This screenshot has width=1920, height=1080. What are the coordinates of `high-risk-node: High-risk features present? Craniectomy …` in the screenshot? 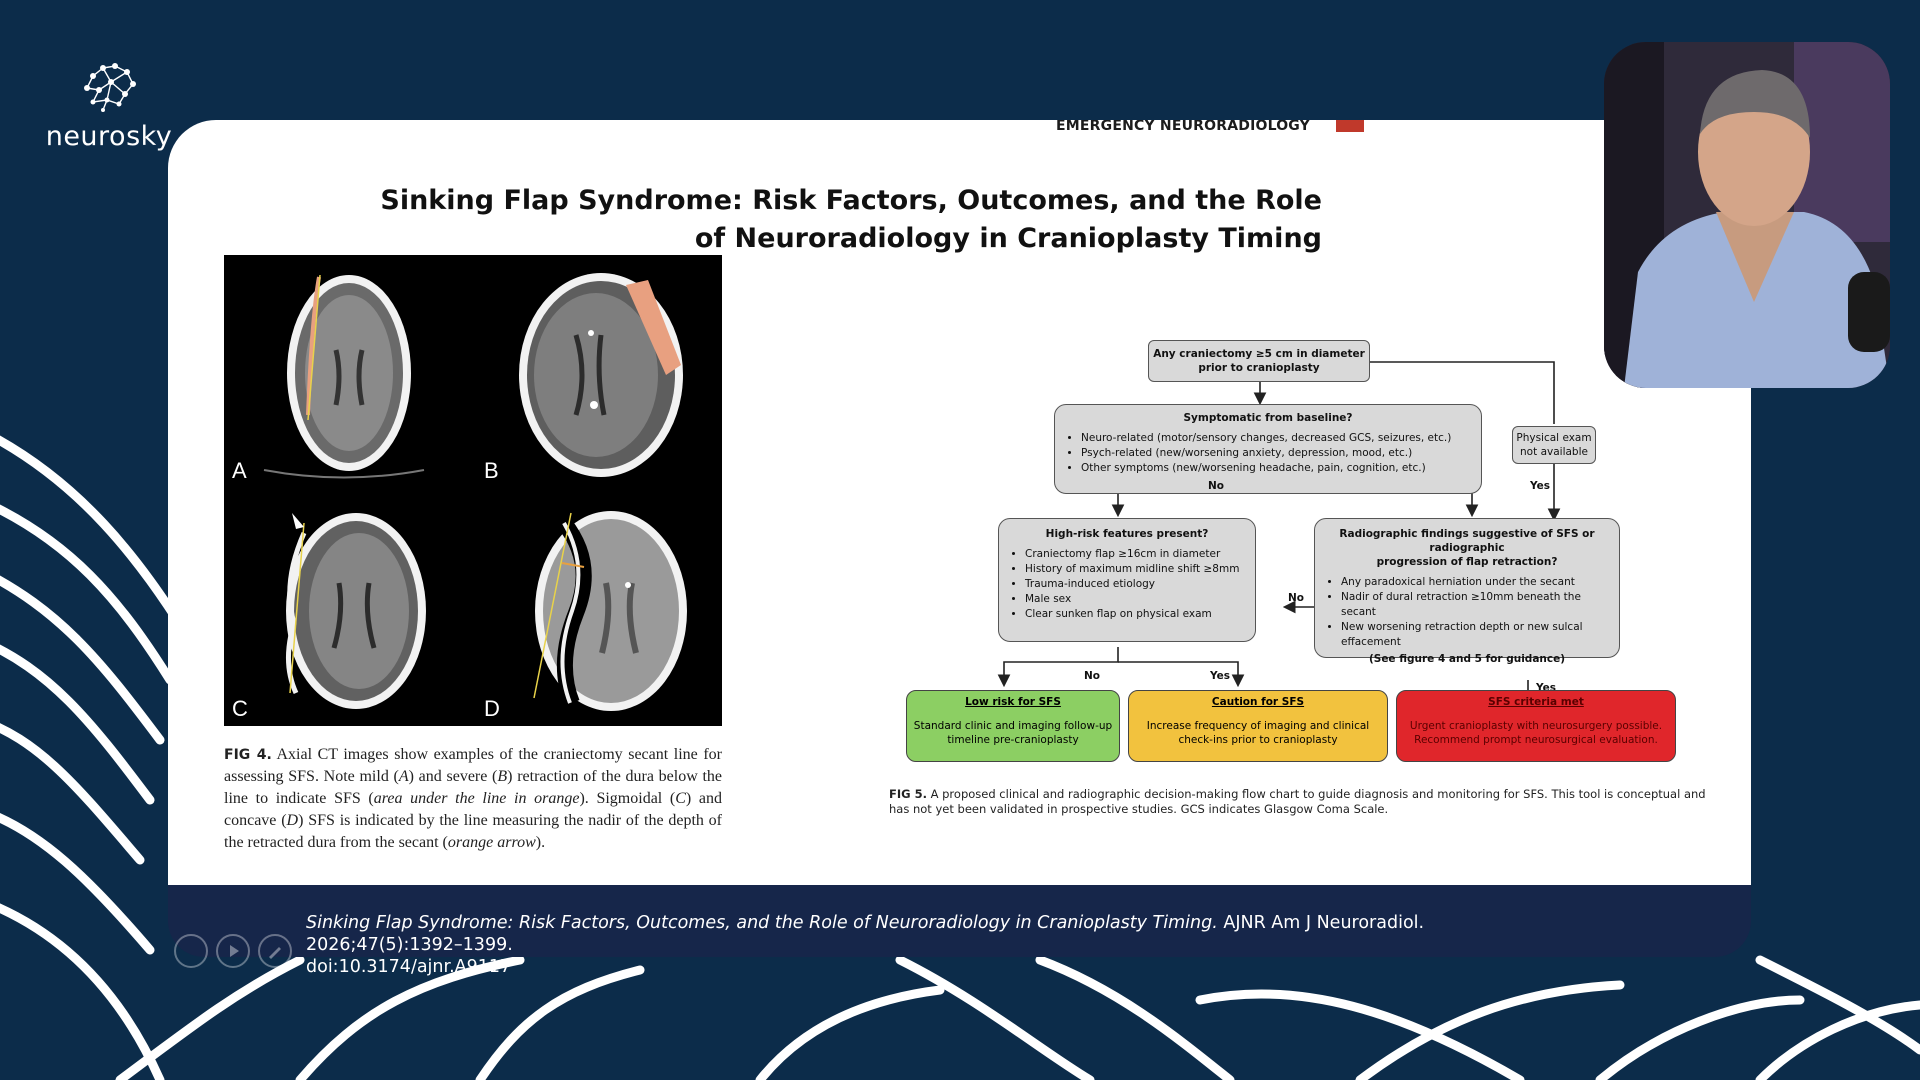 It's located at (1127, 580).